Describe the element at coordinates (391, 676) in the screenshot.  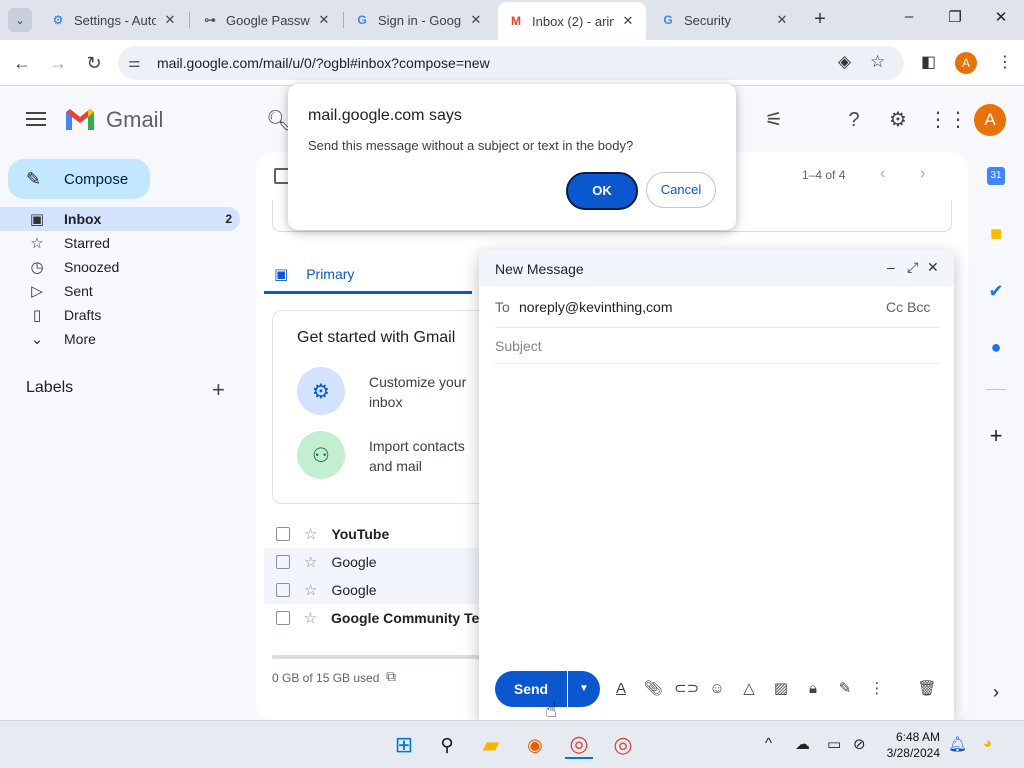
I see `external-link-icon: ⧉` at that location.